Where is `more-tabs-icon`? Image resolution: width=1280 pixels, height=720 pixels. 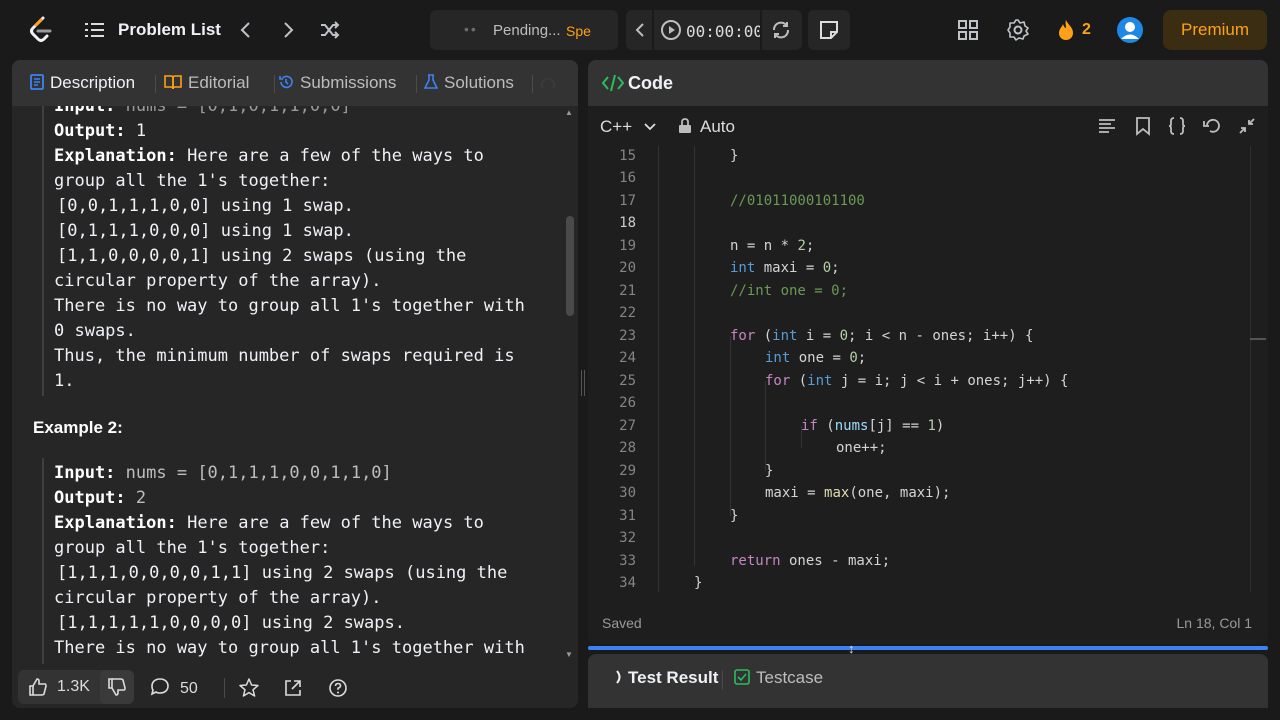
more-tabs-icon is located at coordinates (548, 83).